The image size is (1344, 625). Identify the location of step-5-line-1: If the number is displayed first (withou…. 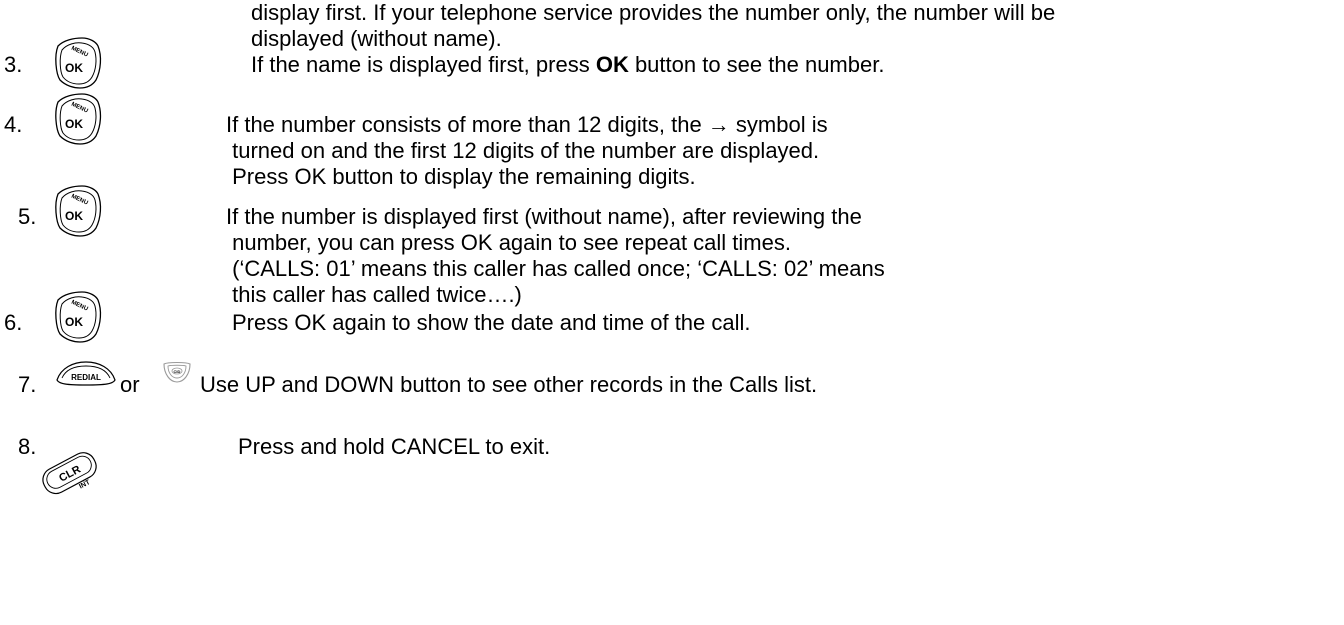
(544, 216).